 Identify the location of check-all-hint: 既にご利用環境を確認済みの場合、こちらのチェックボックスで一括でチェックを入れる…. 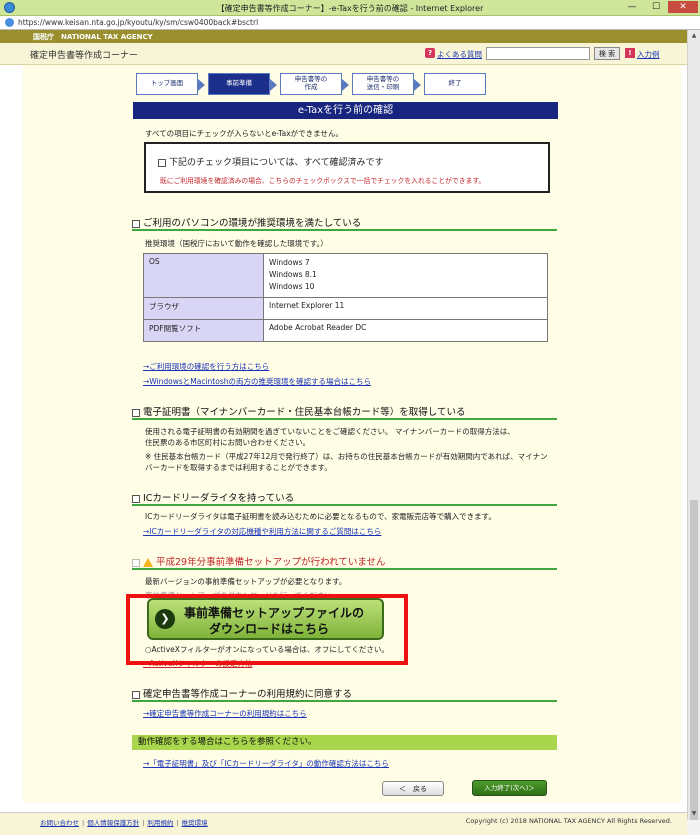
(323, 181).